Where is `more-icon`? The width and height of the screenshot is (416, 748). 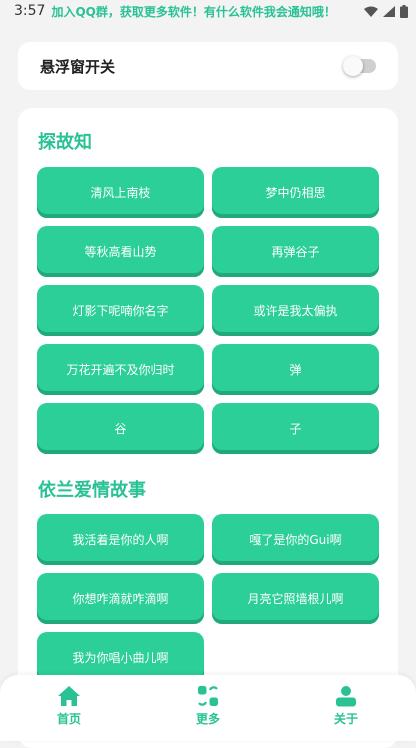
more-icon is located at coordinates (208, 696).